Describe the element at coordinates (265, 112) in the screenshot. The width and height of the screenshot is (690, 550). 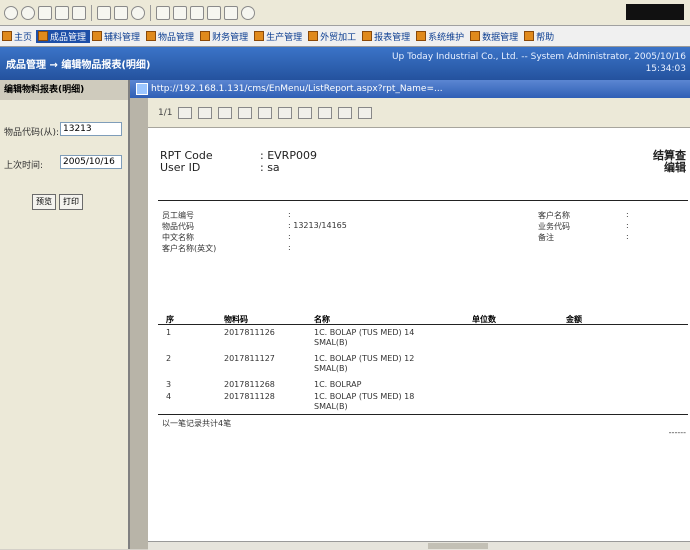
I see `find-icon` at that location.